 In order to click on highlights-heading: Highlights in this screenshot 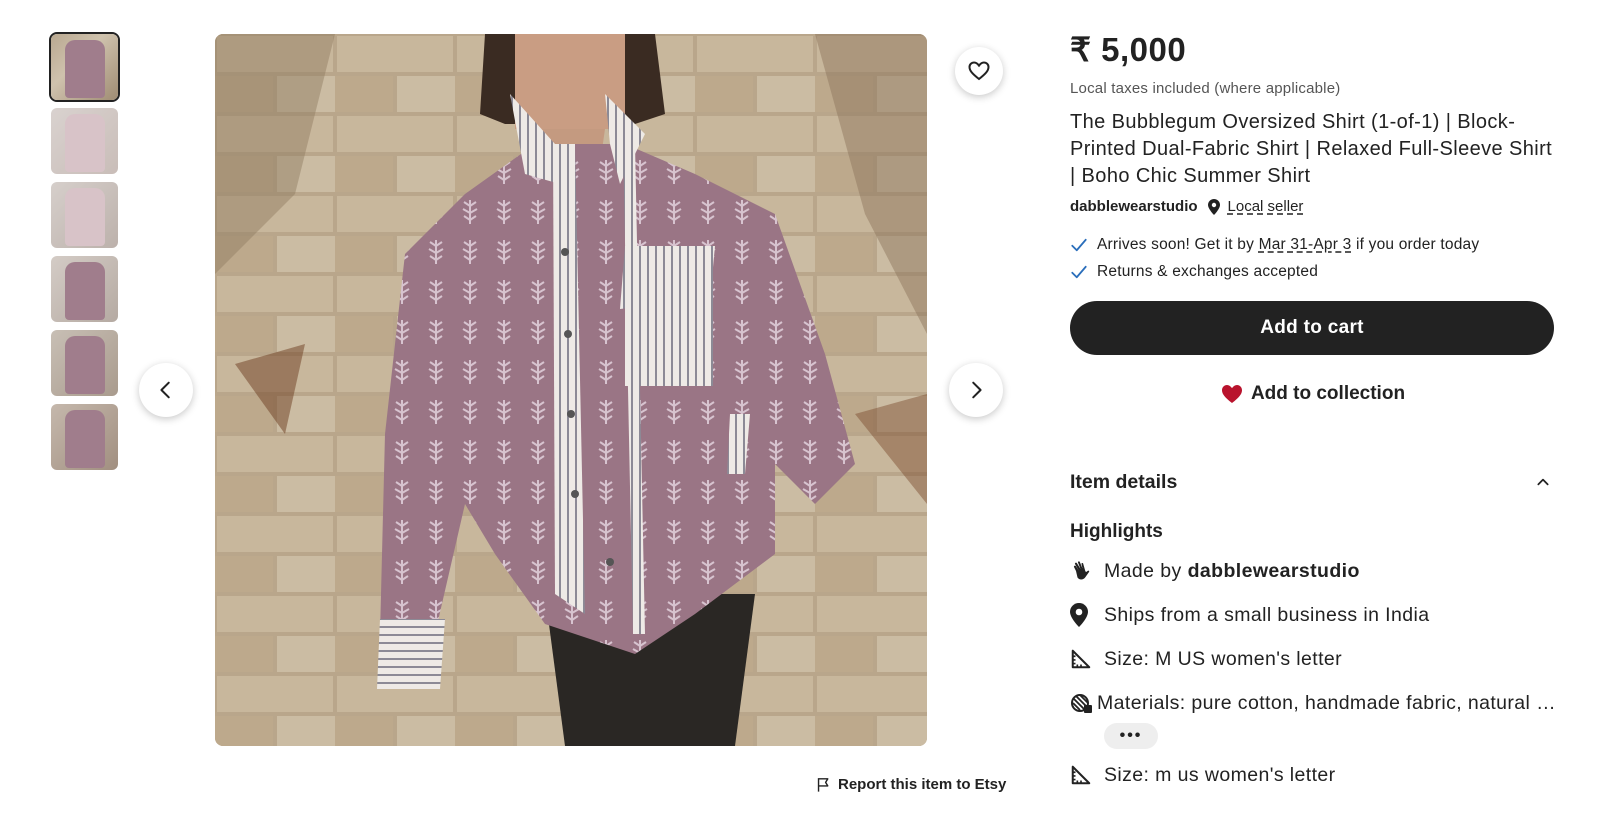, I will do `click(1116, 531)`.